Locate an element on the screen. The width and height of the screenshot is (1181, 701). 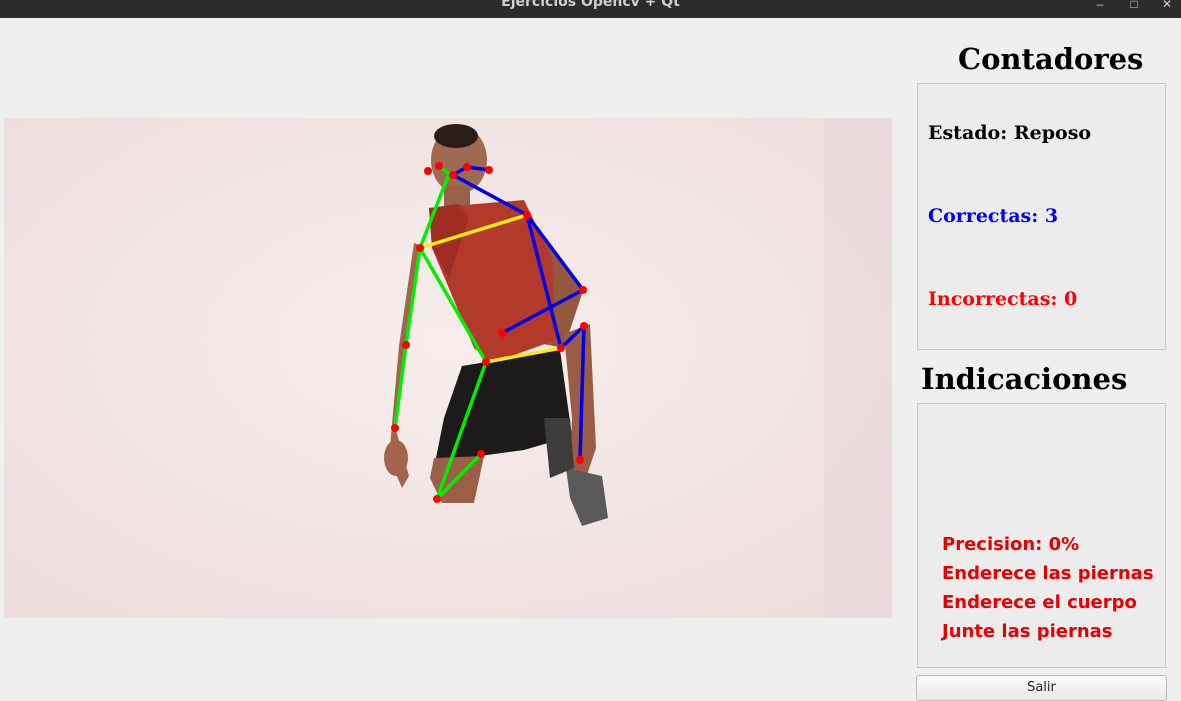
counters-heading: Contadores is located at coordinates (1051, 59).